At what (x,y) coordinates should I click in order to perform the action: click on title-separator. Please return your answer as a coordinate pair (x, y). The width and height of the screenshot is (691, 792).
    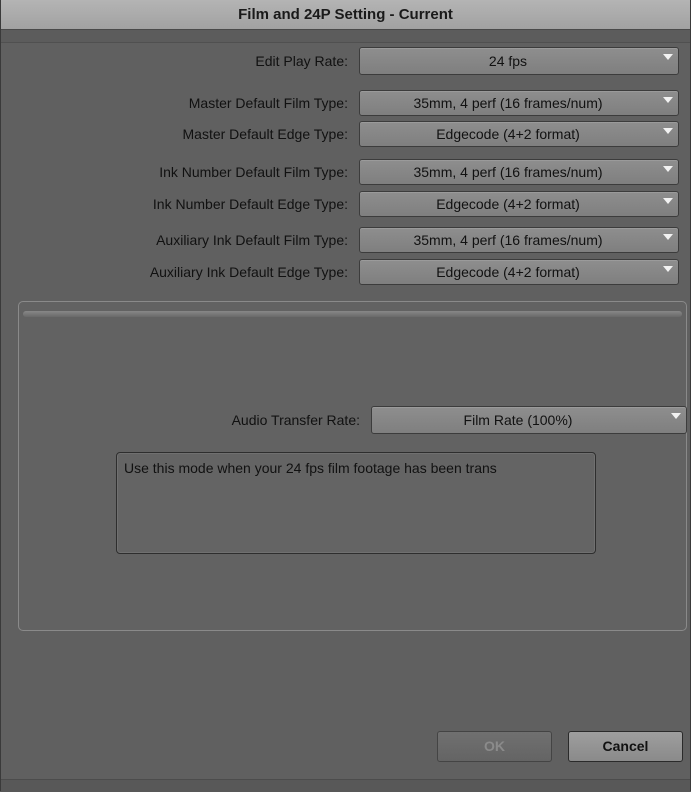
    Looking at the image, I should click on (345, 36).